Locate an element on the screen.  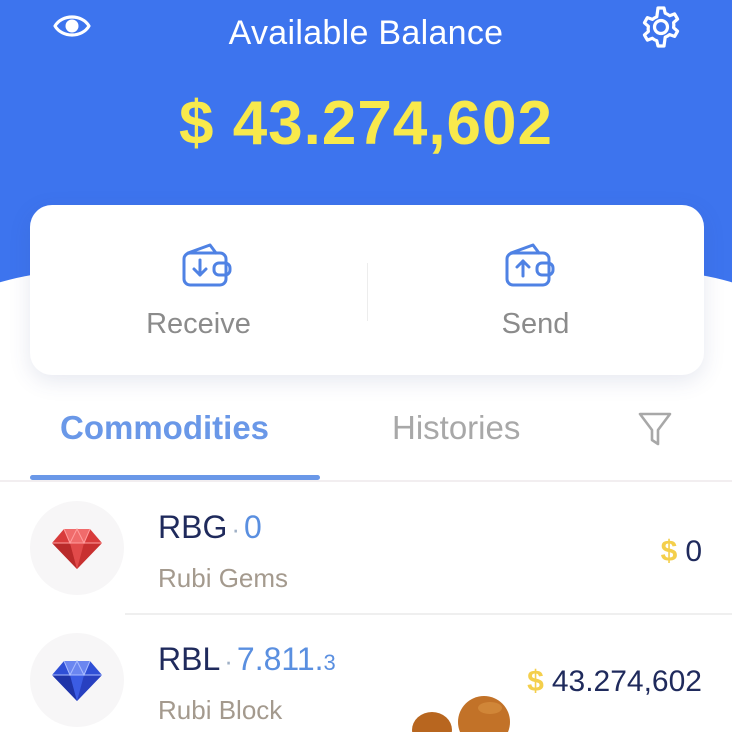
tabs-border is located at coordinates (366, 481).